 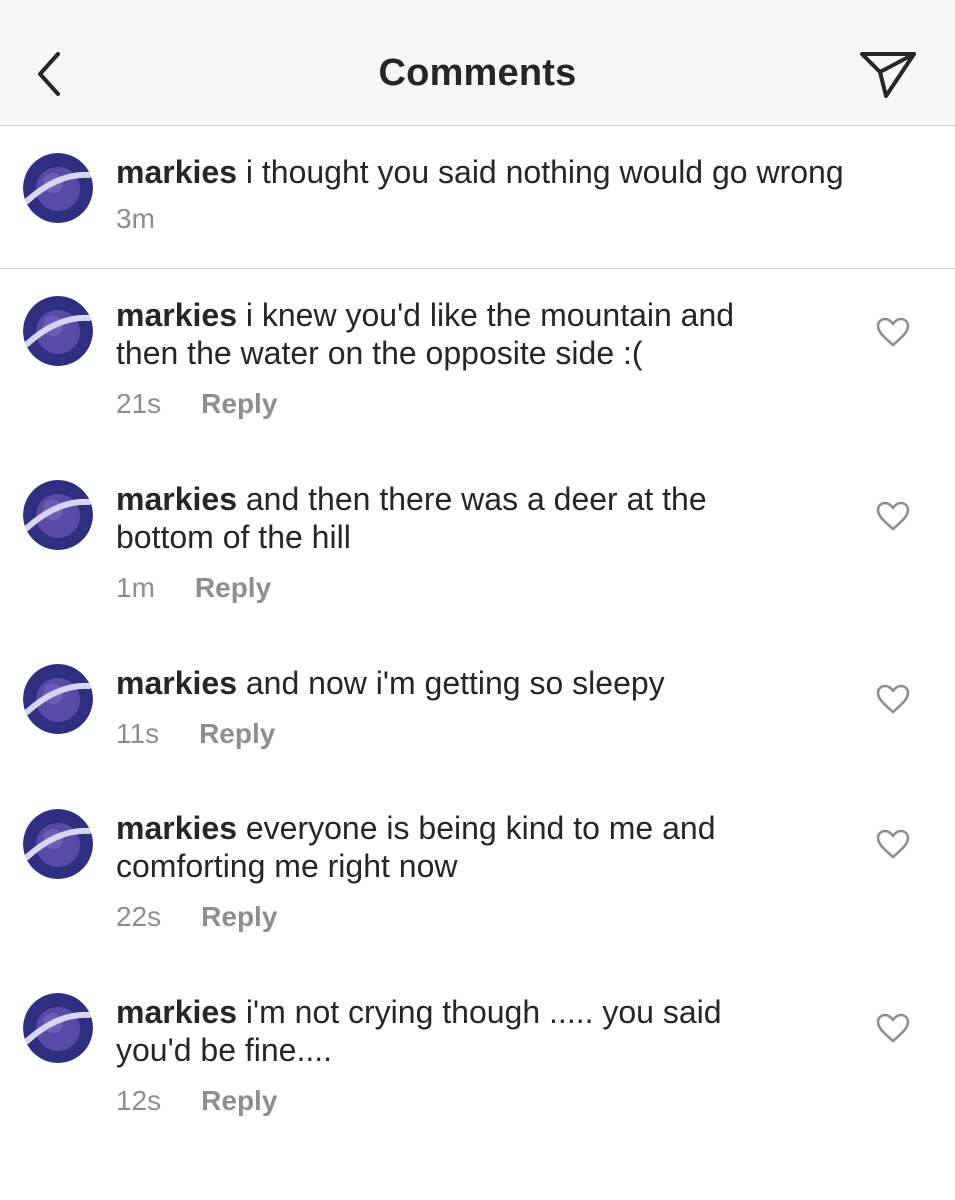 I want to click on page-title: Comments, so click(x=477, y=73).